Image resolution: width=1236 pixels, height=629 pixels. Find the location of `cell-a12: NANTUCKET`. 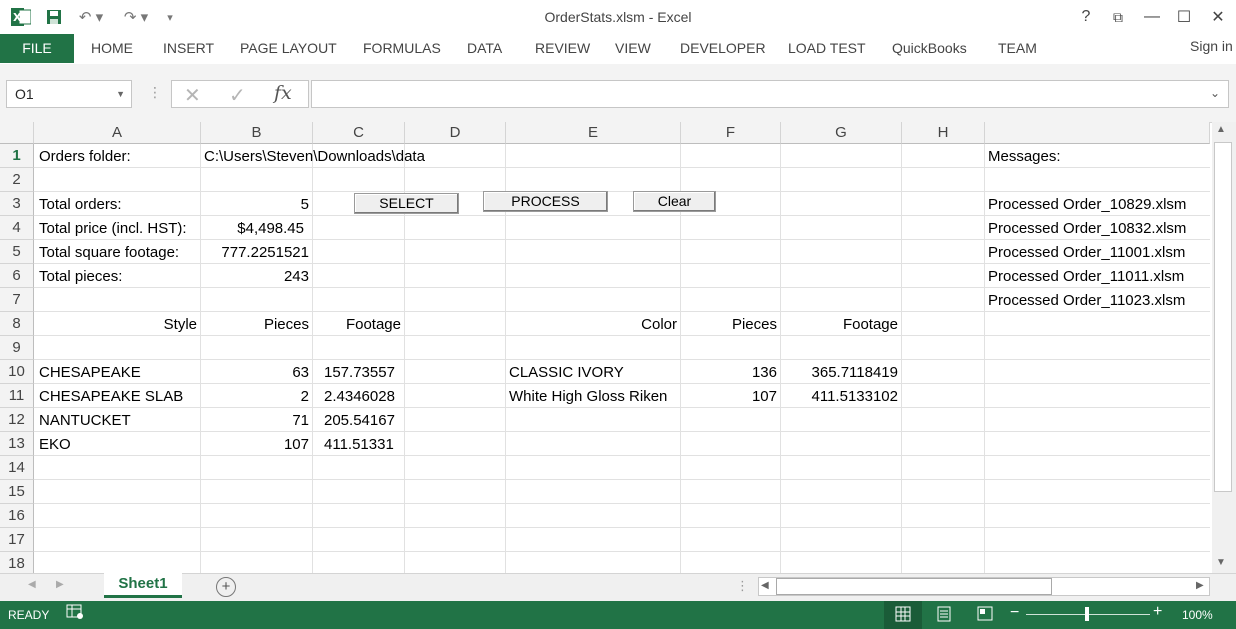

cell-a12: NANTUCKET is located at coordinates (85, 420).